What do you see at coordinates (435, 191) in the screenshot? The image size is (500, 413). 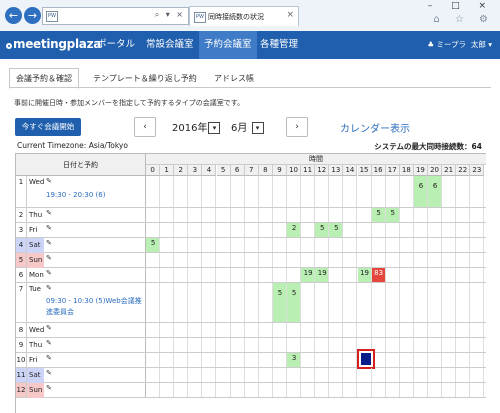 I see `hour-cell: 6` at bounding box center [435, 191].